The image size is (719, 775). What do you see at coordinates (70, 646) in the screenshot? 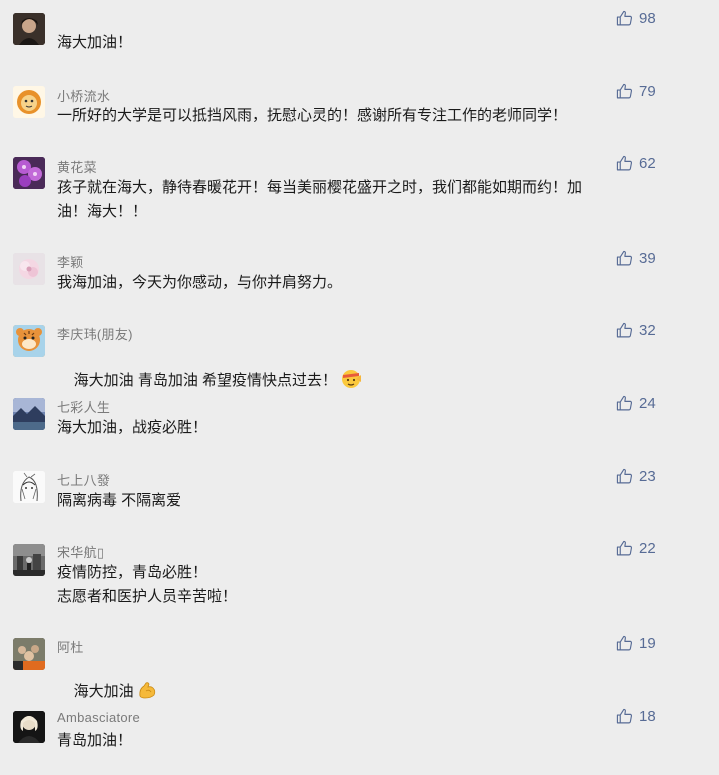
I see `comment-nickname: 阿杜` at bounding box center [70, 646].